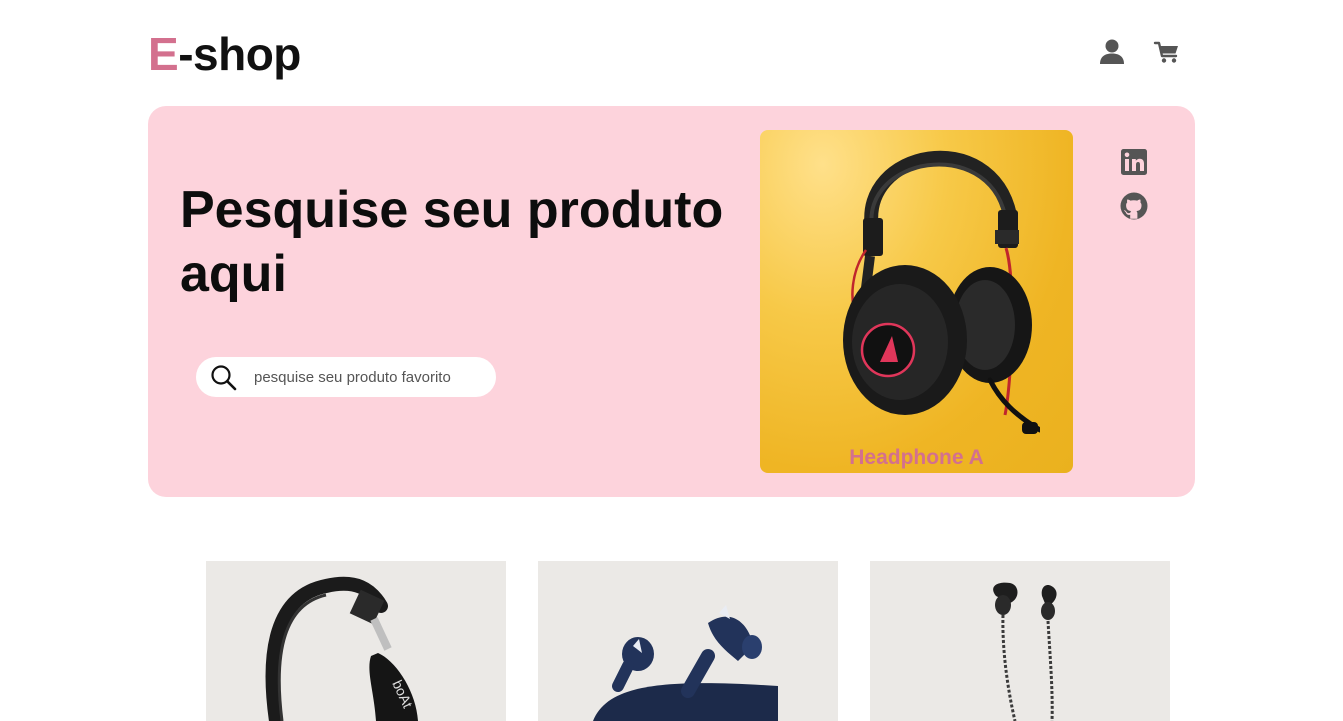  I want to click on featured-product-card: Headphone A, so click(916, 301).